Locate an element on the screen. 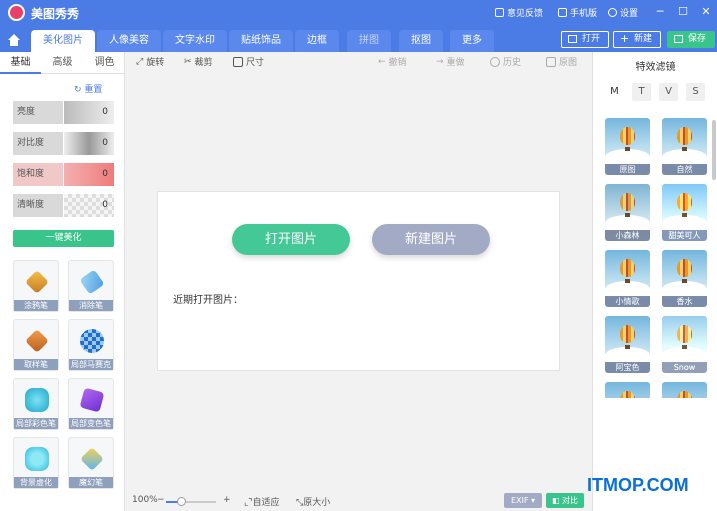 Image resolution: width=717 pixels, height=511 pixels. filter-thumb: 原图 is located at coordinates (627, 146).